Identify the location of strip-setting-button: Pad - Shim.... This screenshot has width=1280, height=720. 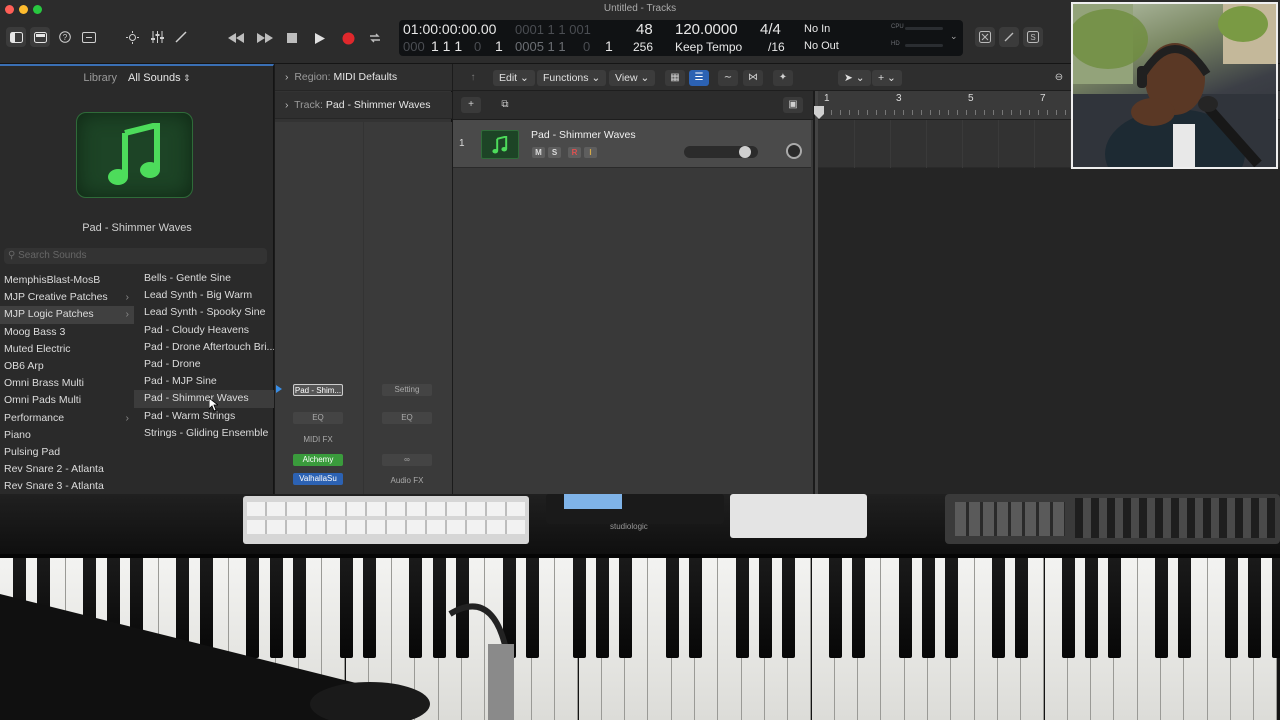
(318, 390).